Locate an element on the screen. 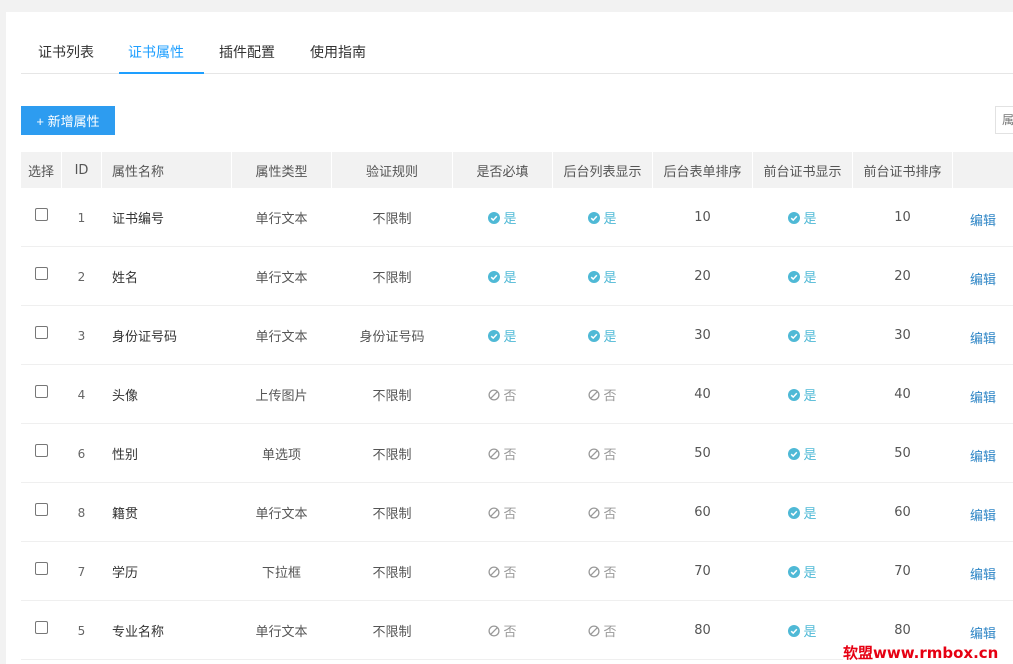 The height and width of the screenshot is (664, 1013). table-row: 2 姓名 单行文本 不限制 是 是 20 是 20 编辑 is located at coordinates (517, 276).